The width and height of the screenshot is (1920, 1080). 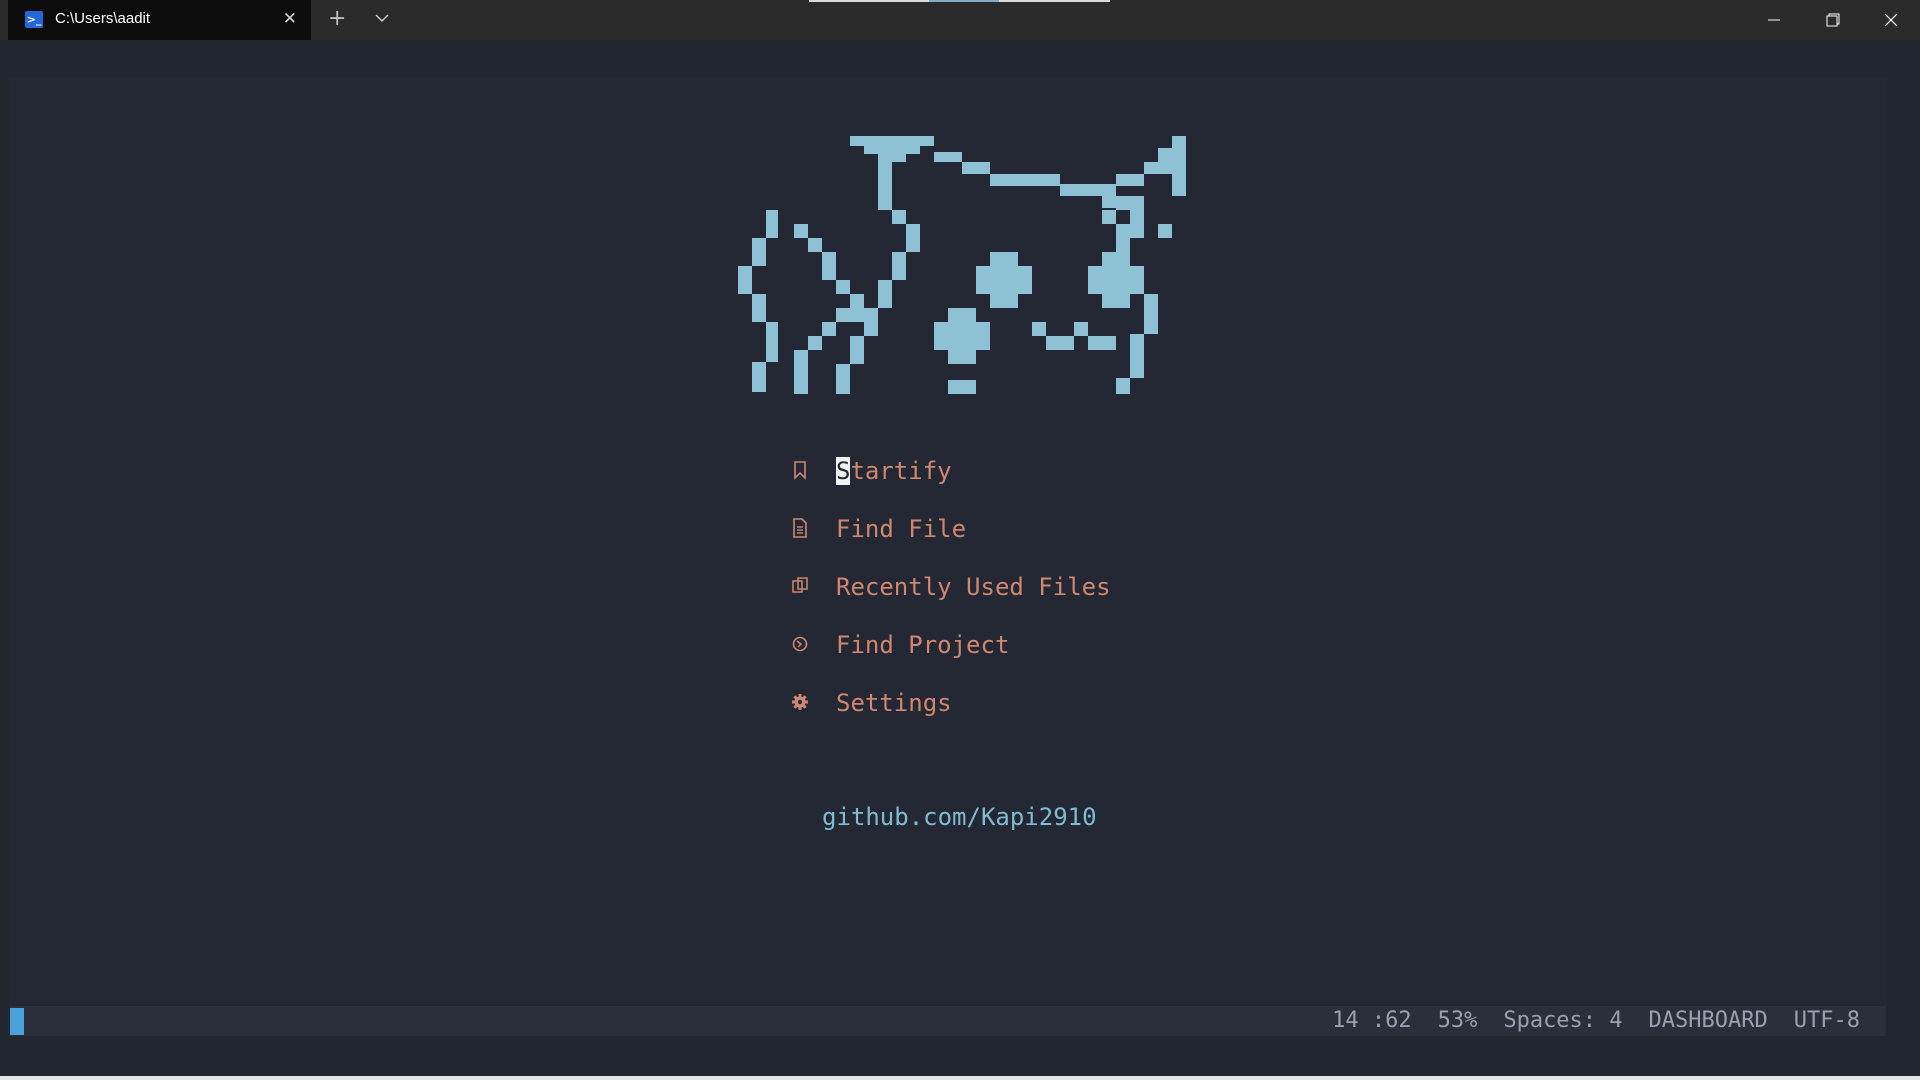 I want to click on title-bar: >_ C:\Users\aadit ✕ +, so click(x=960, y=20).